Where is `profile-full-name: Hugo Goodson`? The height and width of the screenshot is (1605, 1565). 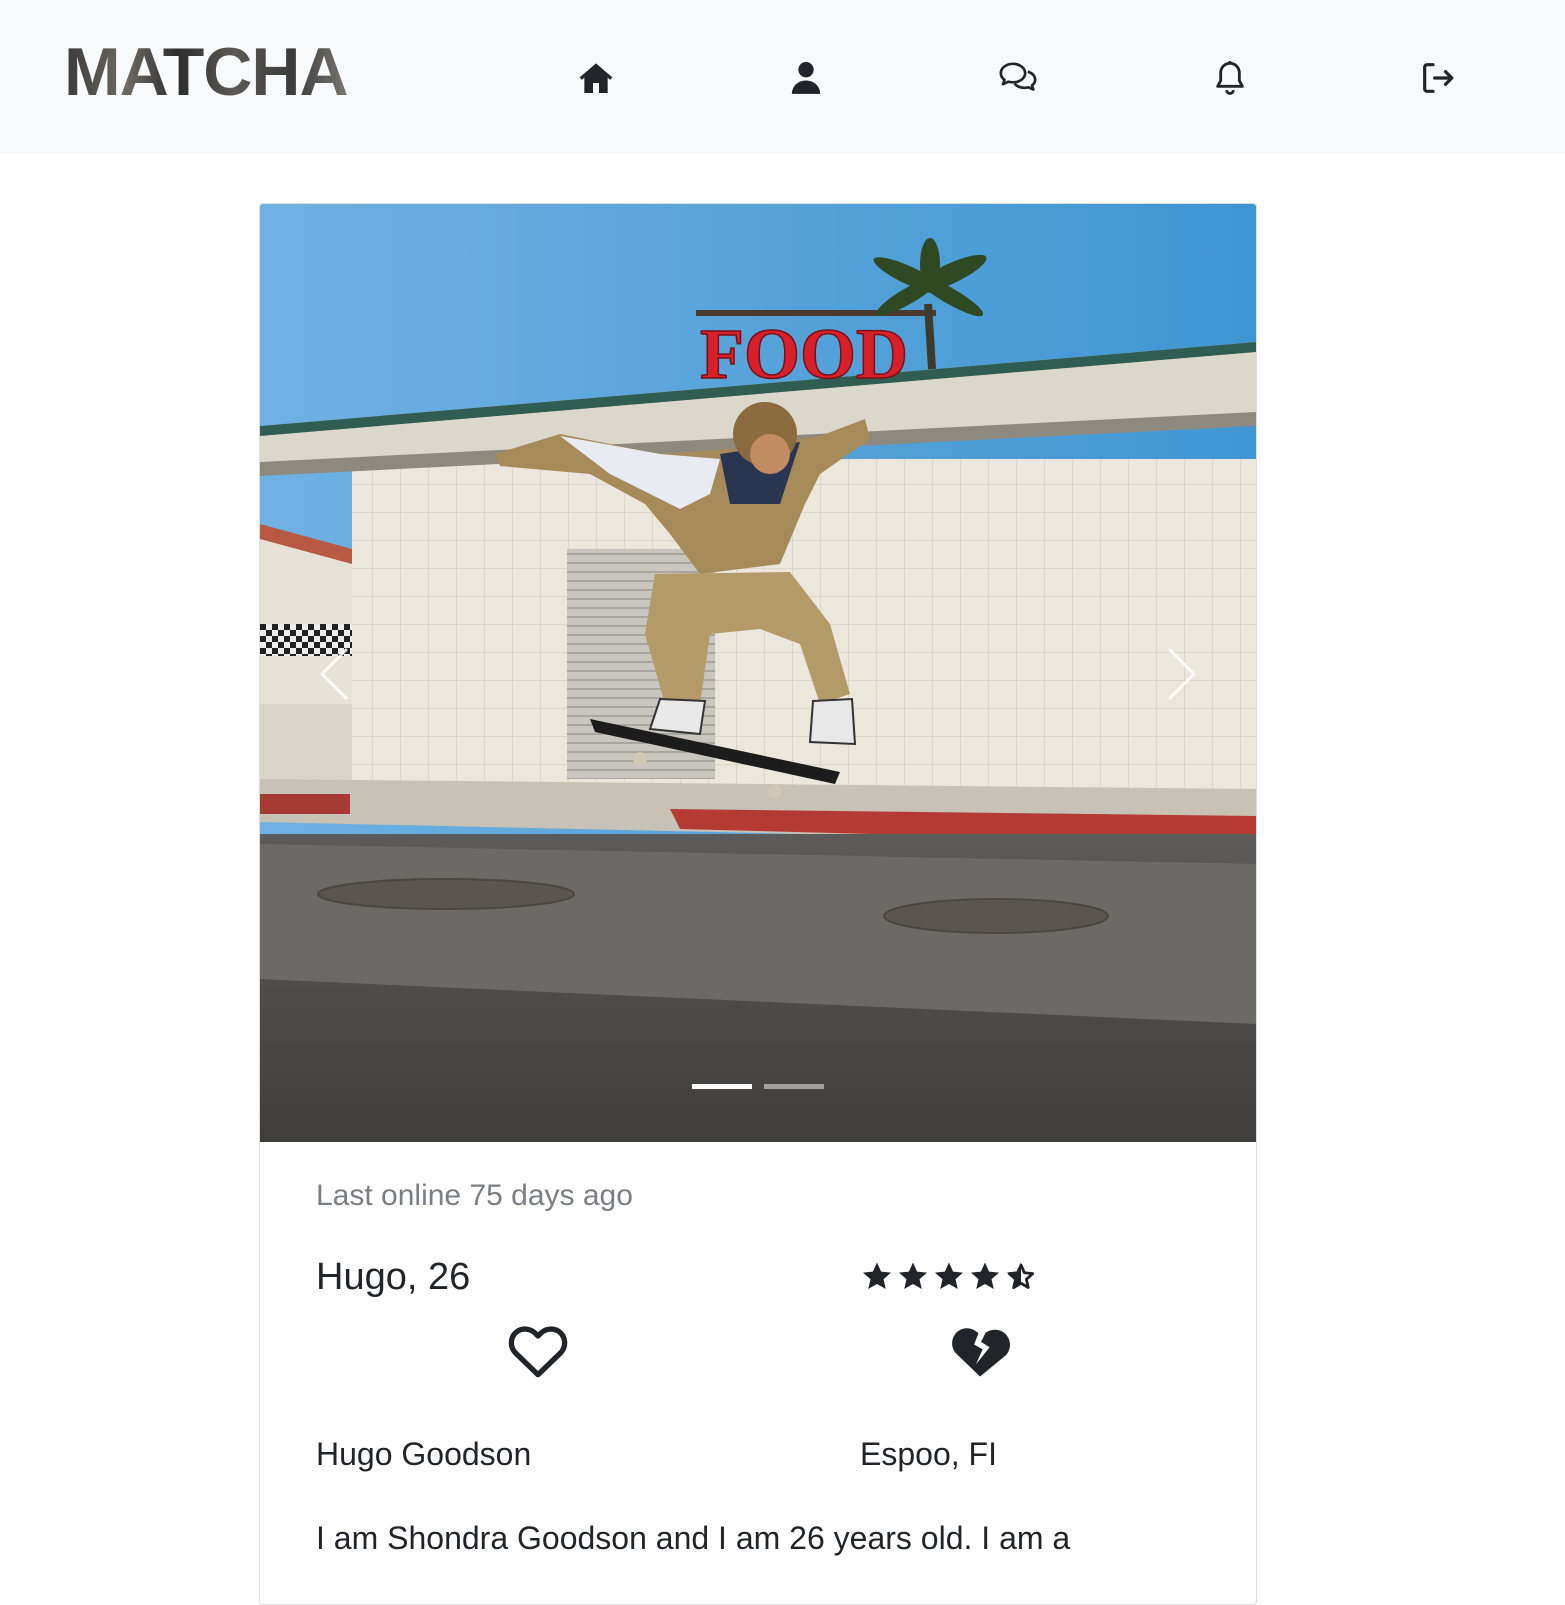
profile-full-name: Hugo Goodson is located at coordinates (424, 1454).